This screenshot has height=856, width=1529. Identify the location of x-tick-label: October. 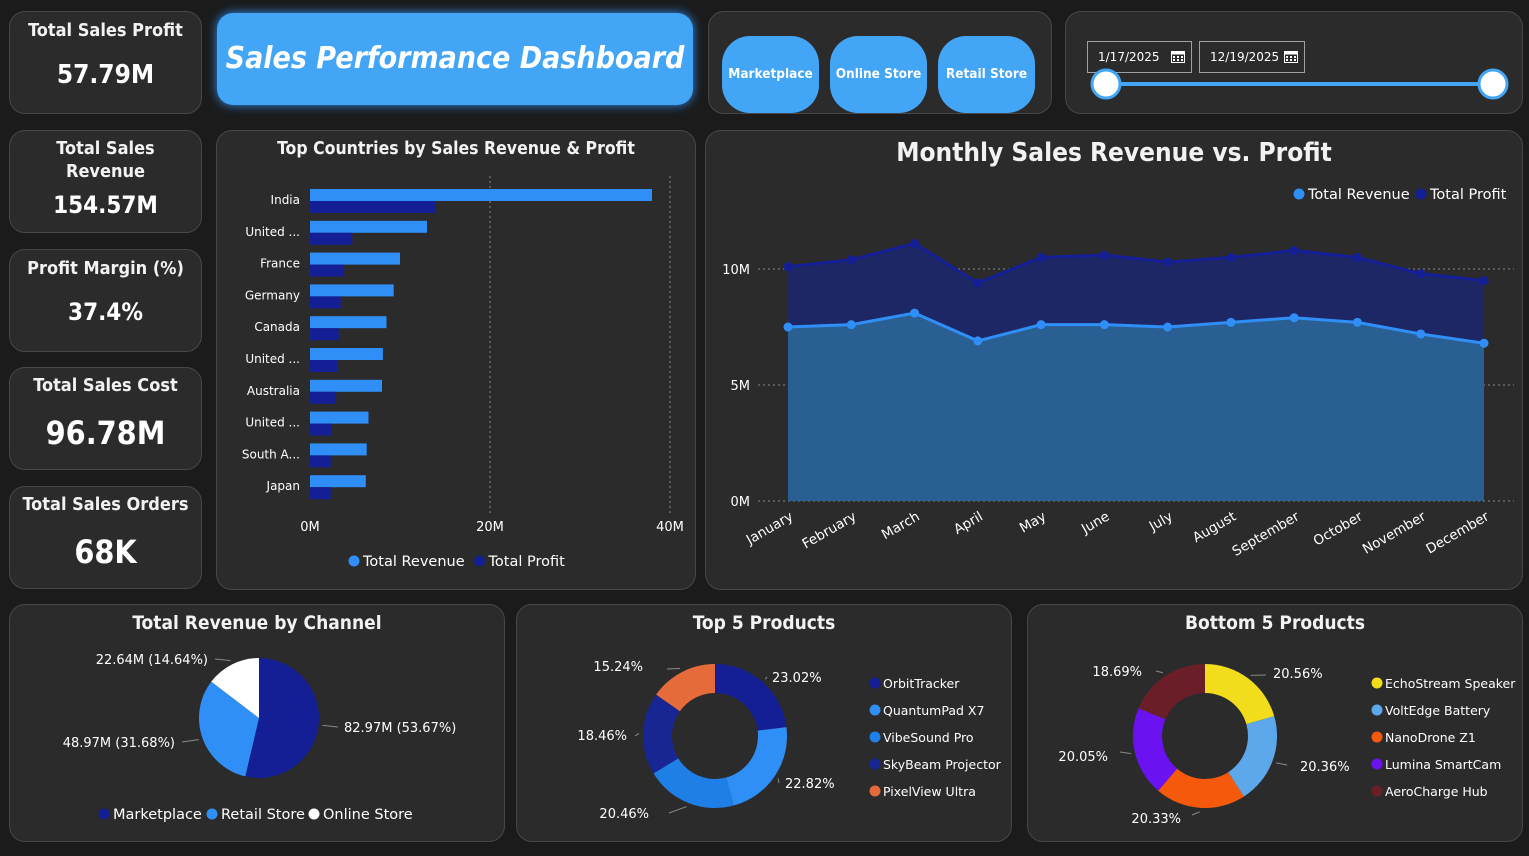
(1338, 528).